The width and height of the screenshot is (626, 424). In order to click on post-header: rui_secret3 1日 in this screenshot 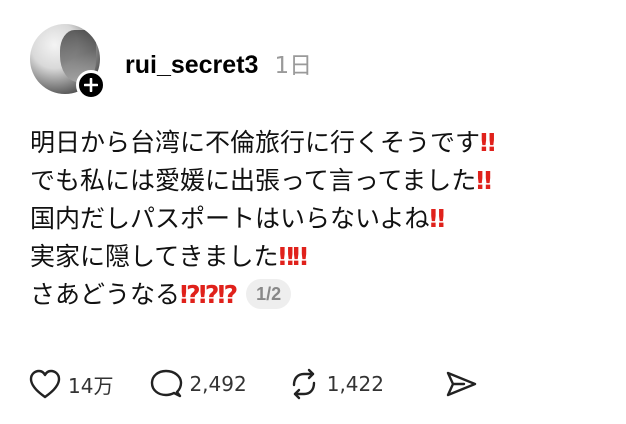, I will do `click(218, 63)`.